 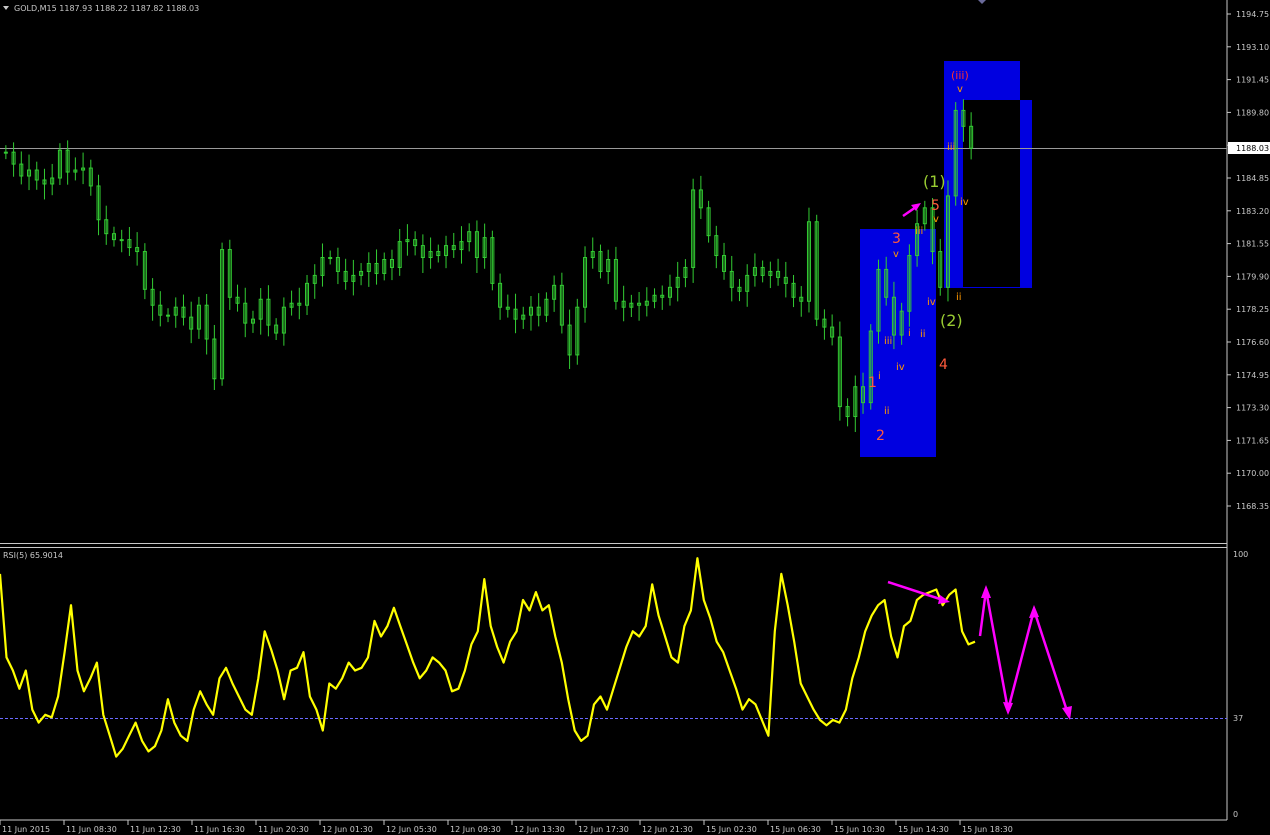 I want to click on time-tick-label: 15 Jun 10:30, so click(x=859, y=829).